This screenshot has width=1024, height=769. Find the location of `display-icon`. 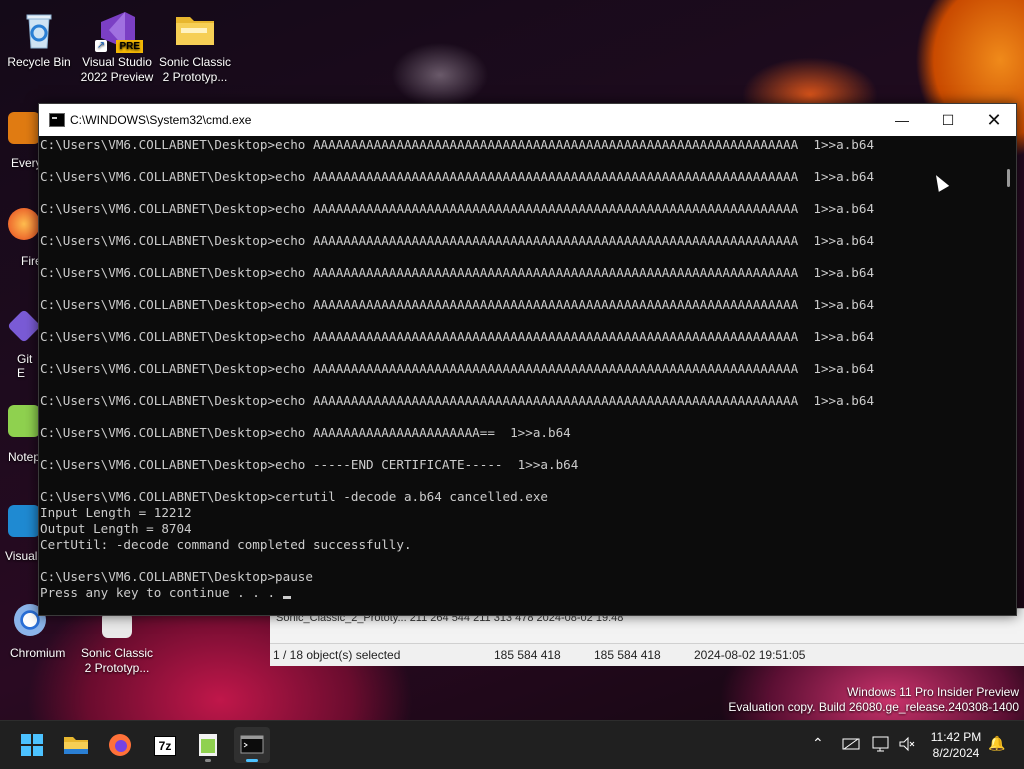

display-icon is located at coordinates (881, 745).